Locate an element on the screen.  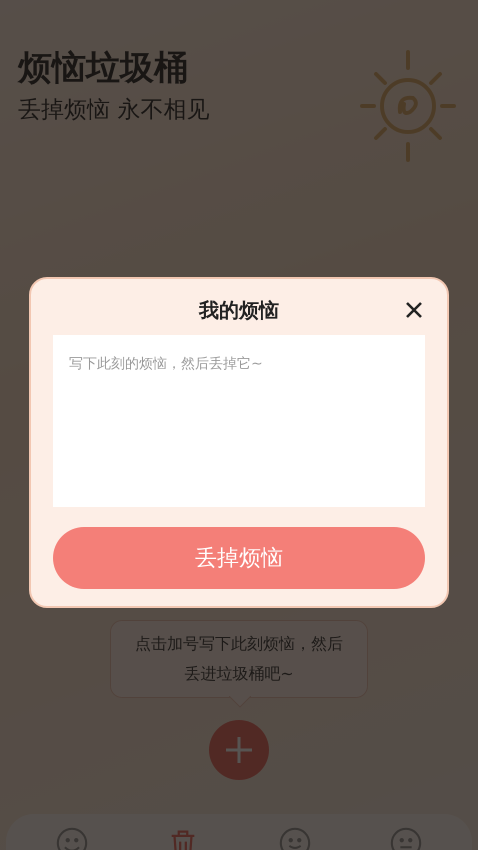
close-icon is located at coordinates (414, 310).